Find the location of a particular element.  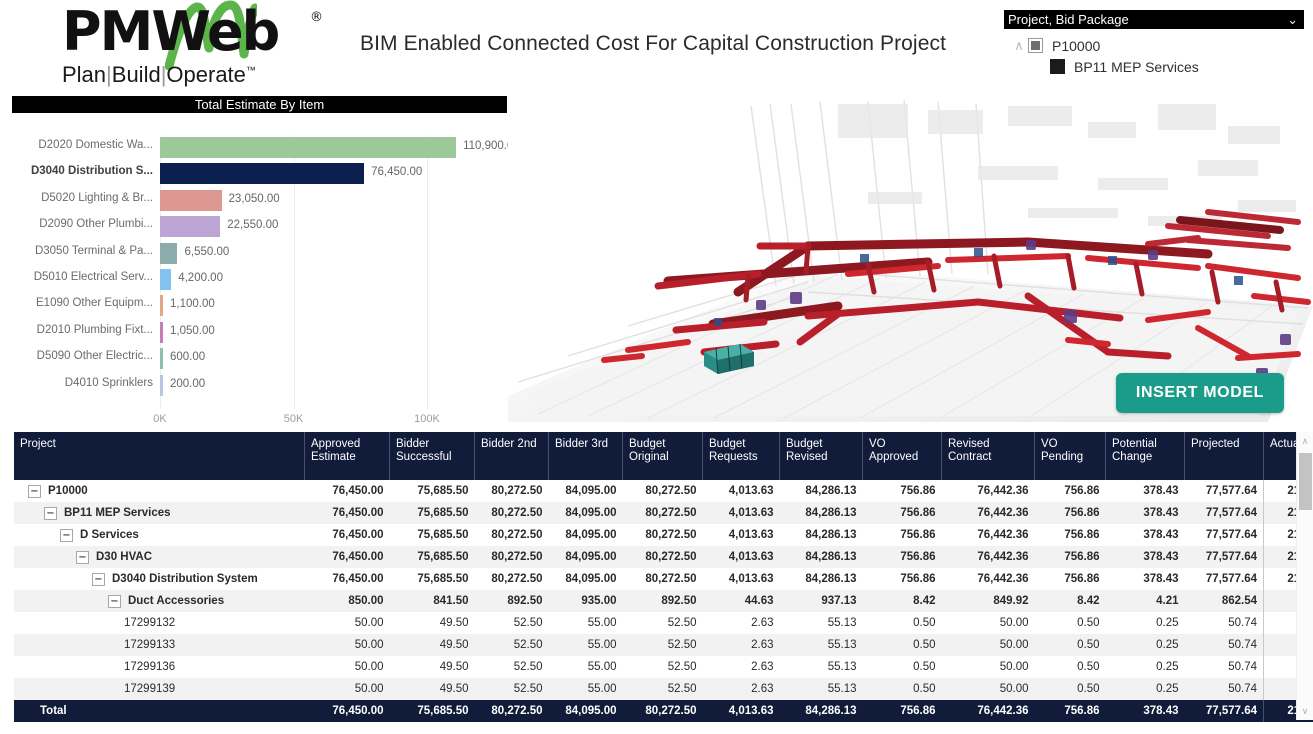

row-label-cell: 17299136 is located at coordinates (159, 667).